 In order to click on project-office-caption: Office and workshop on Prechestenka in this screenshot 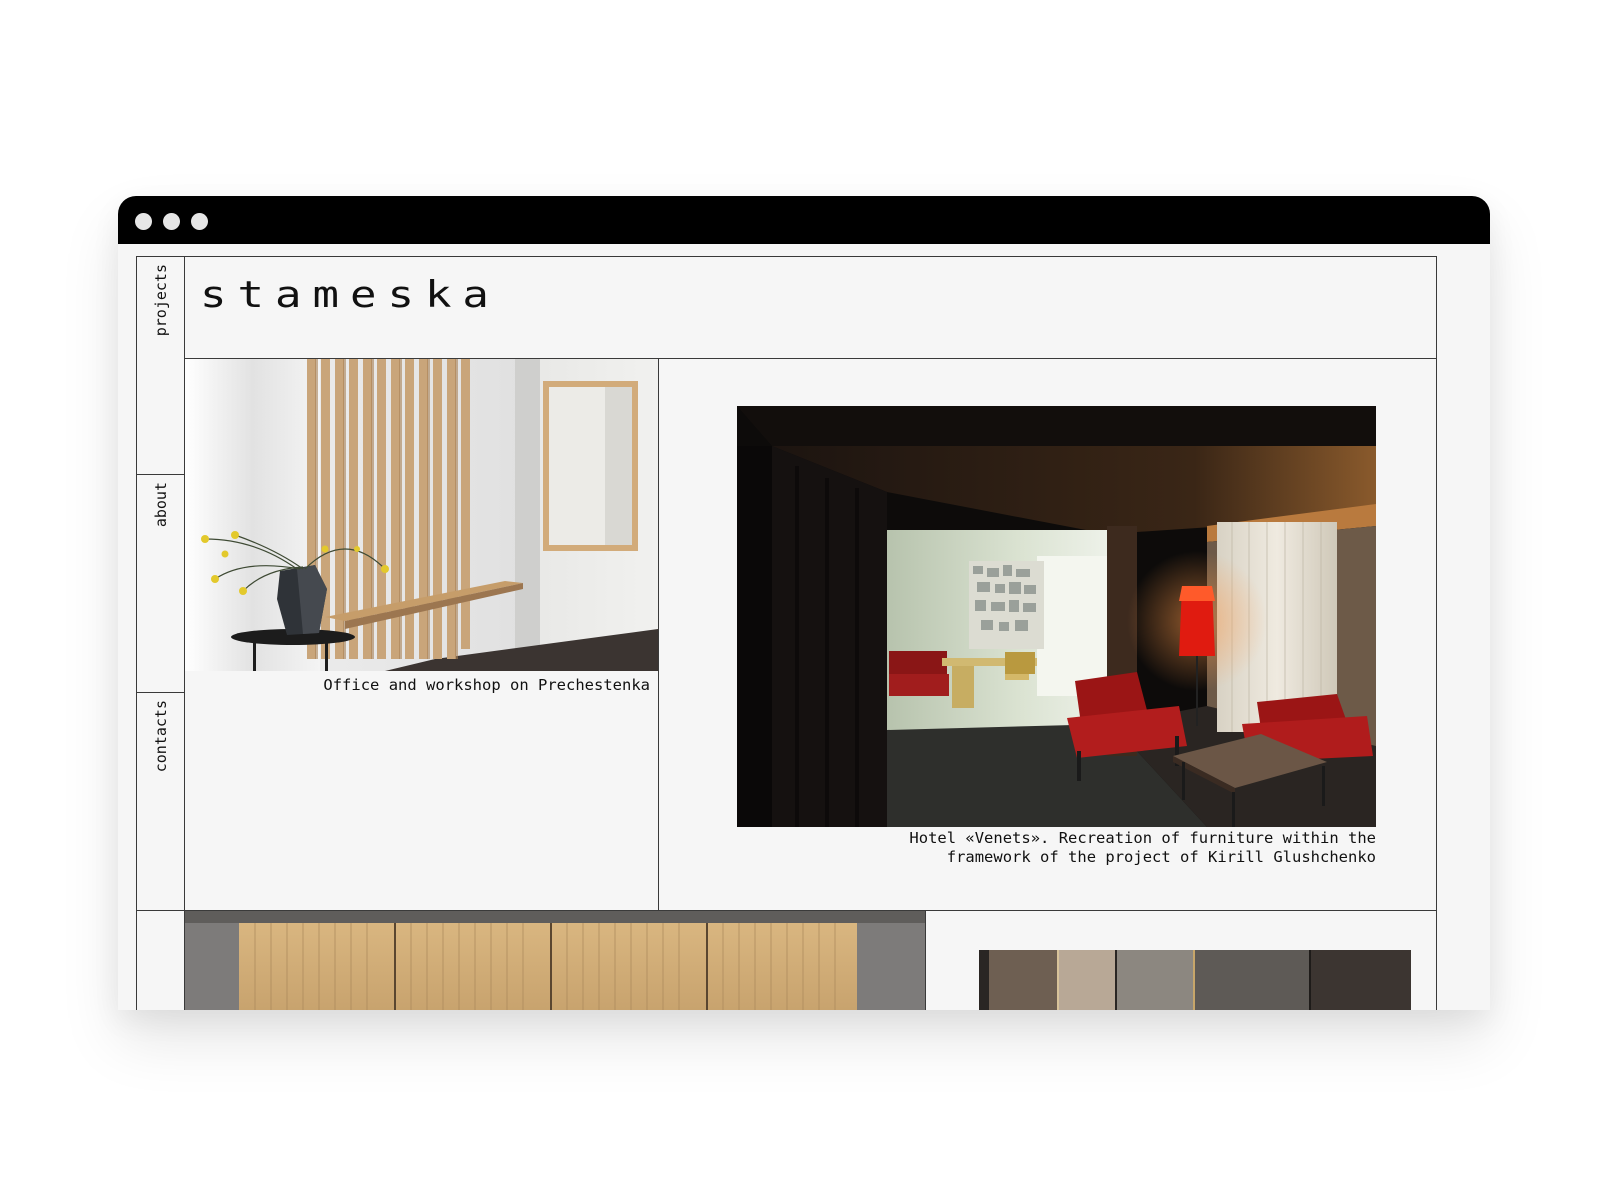, I will do `click(419, 685)`.